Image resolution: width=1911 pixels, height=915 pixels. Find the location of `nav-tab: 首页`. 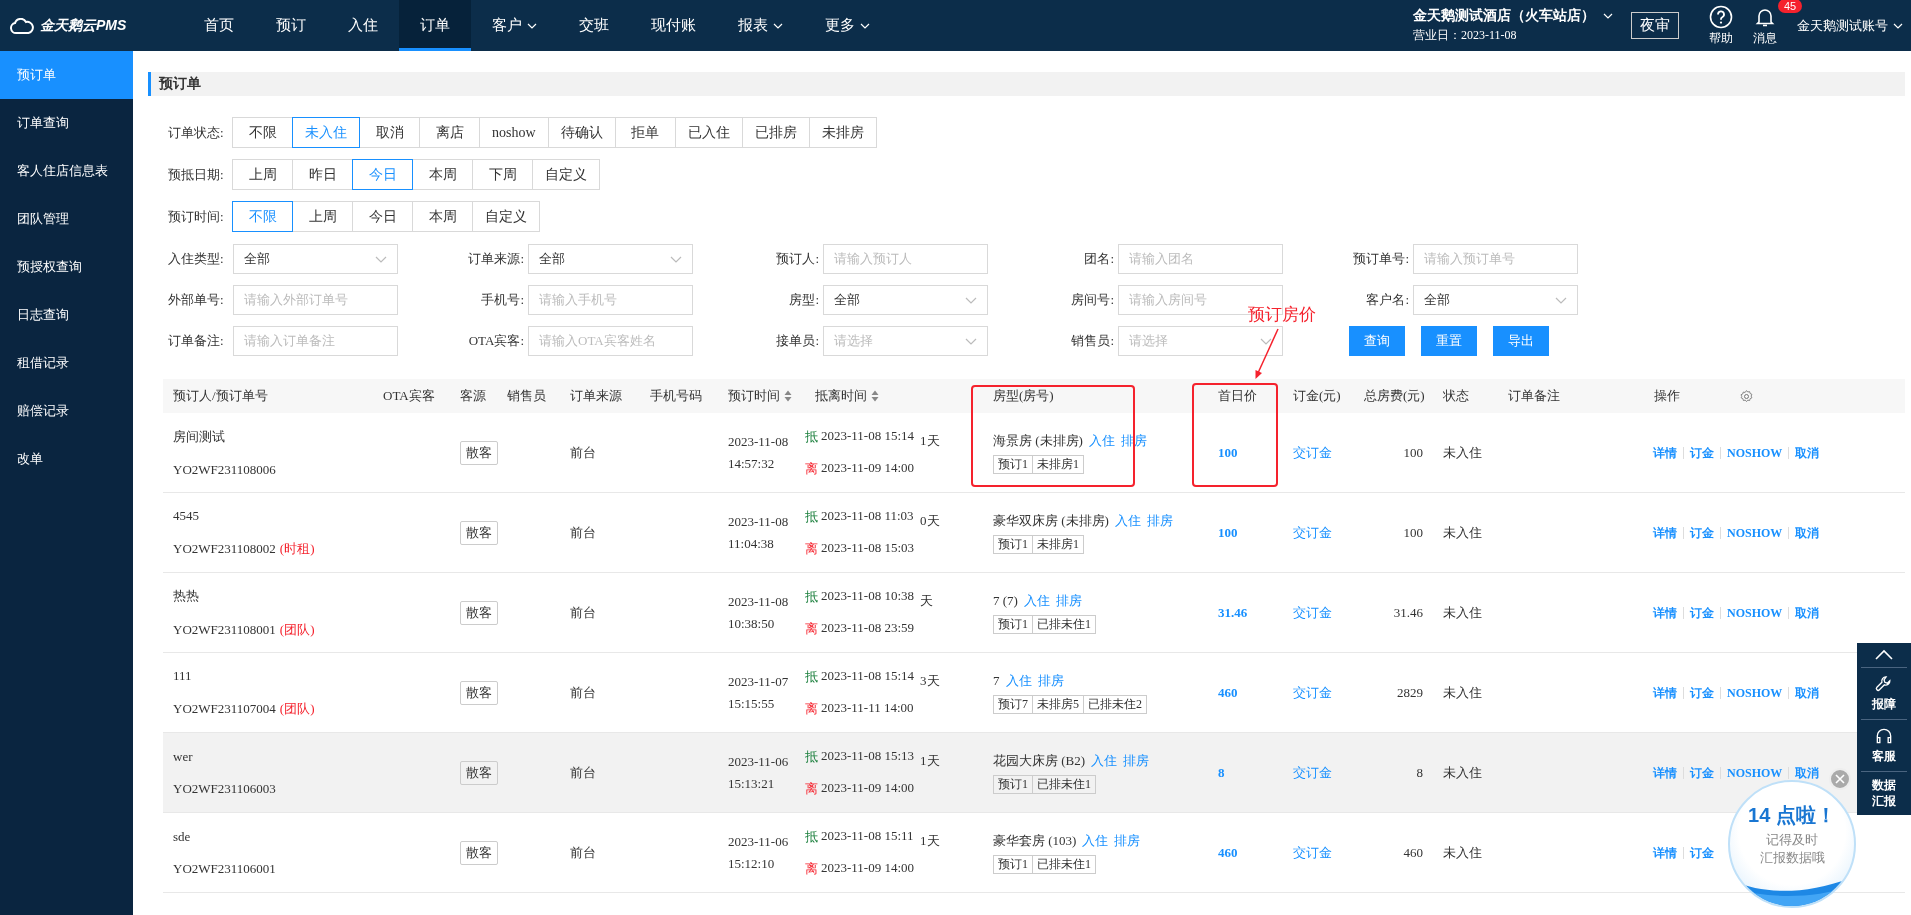

nav-tab: 首页 is located at coordinates (219, 25).